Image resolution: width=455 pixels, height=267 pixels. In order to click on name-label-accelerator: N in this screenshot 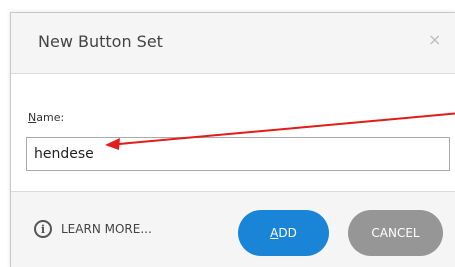, I will do `click(32, 117)`.